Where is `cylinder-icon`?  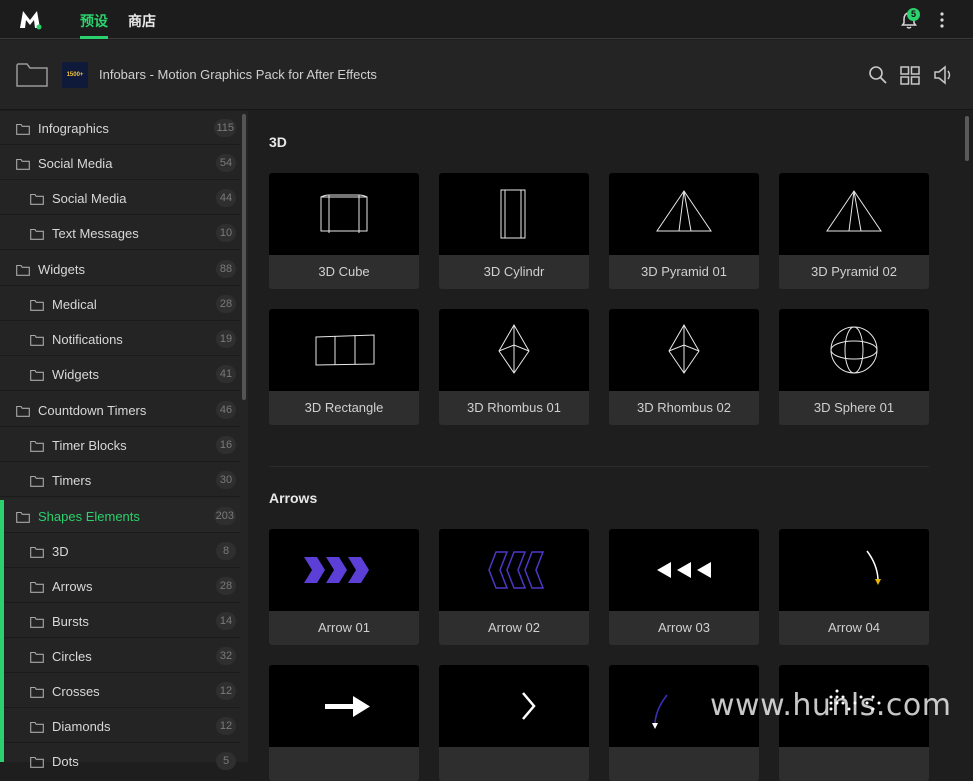 cylinder-icon is located at coordinates (514, 214).